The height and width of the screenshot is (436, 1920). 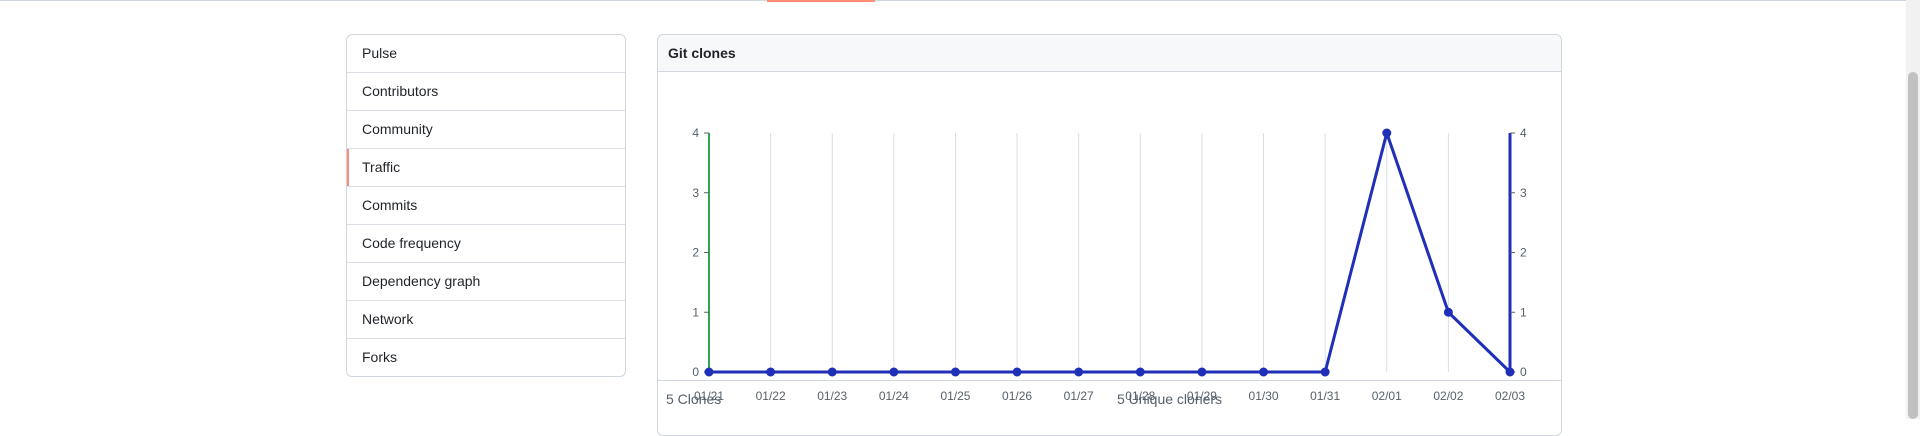 What do you see at coordinates (695, 312) in the screenshot?
I see `y-tick-label-left: 1` at bounding box center [695, 312].